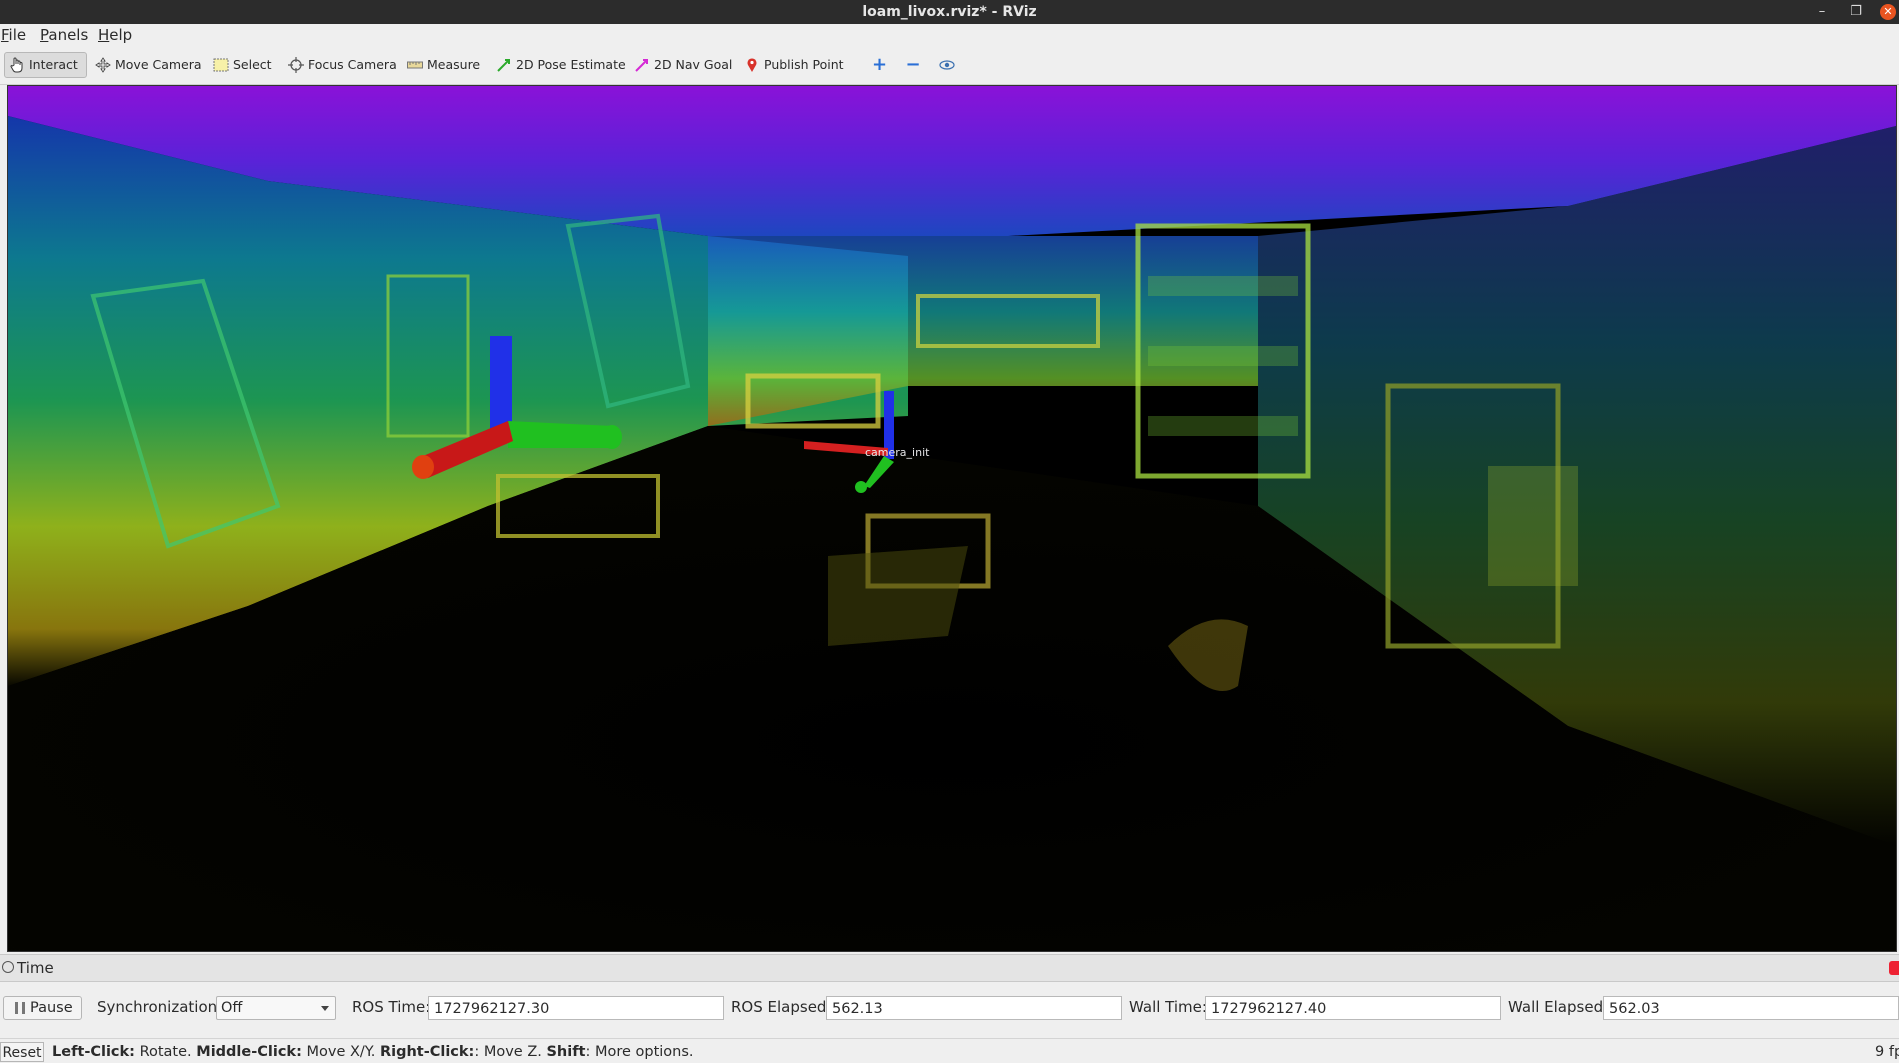 This screenshot has width=1899, height=1063. I want to click on nav-goal-label: 2D Nav Goal, so click(693, 64).